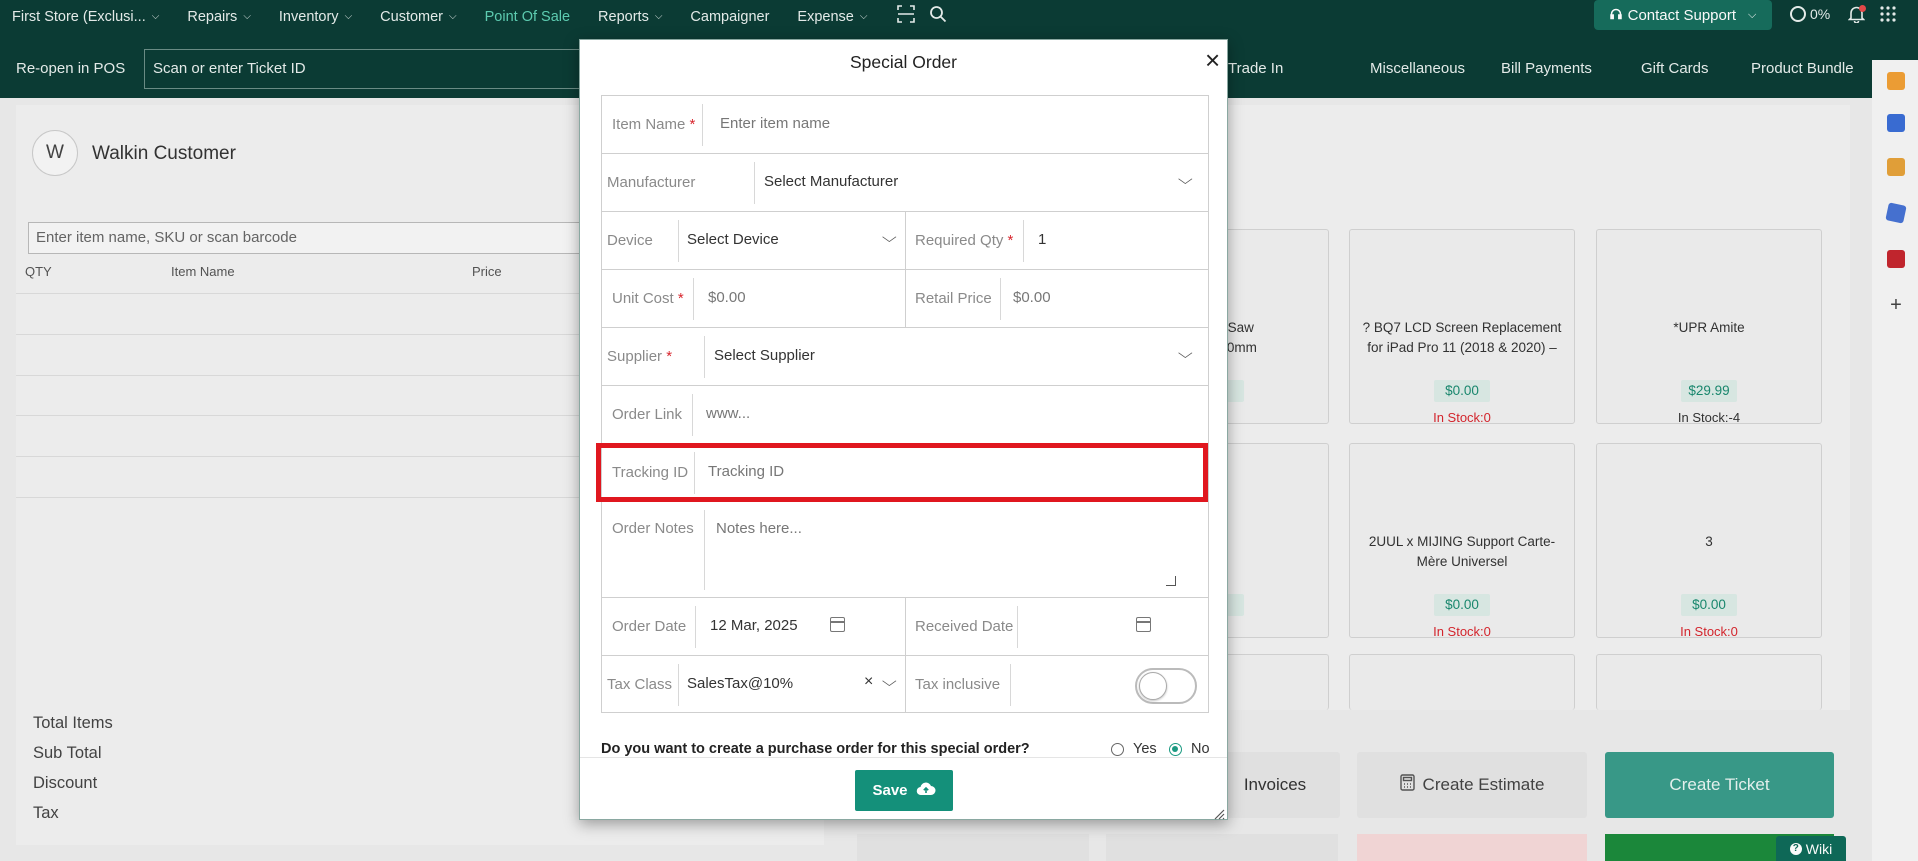 The height and width of the screenshot is (861, 1918). I want to click on item-name-row: Item Name * Enter item name, so click(905, 125).